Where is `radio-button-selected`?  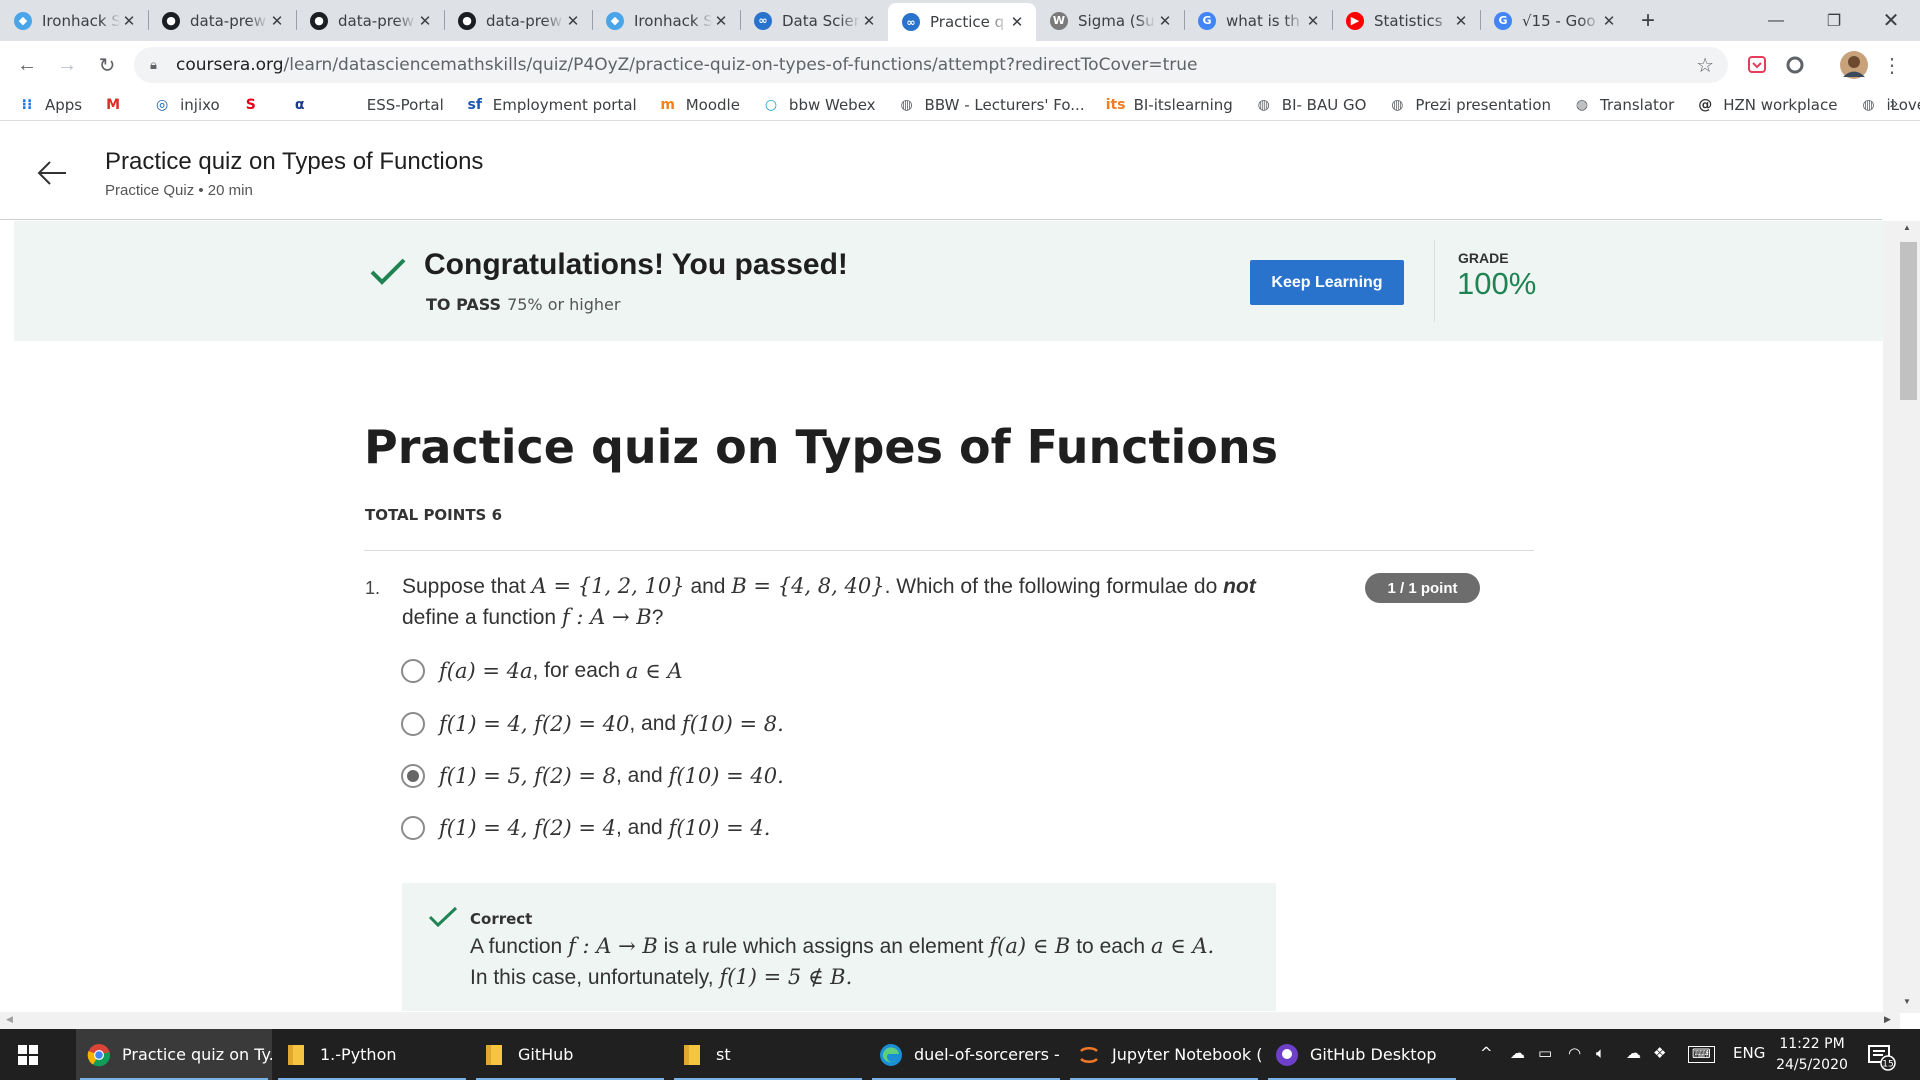 radio-button-selected is located at coordinates (413, 776).